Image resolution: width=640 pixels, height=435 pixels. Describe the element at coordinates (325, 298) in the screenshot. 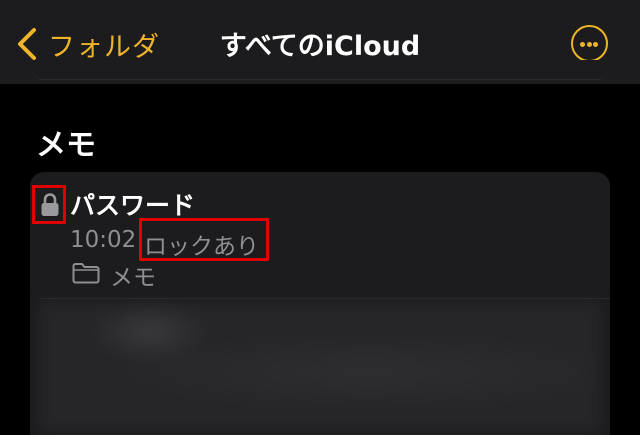

I see `divider` at that location.